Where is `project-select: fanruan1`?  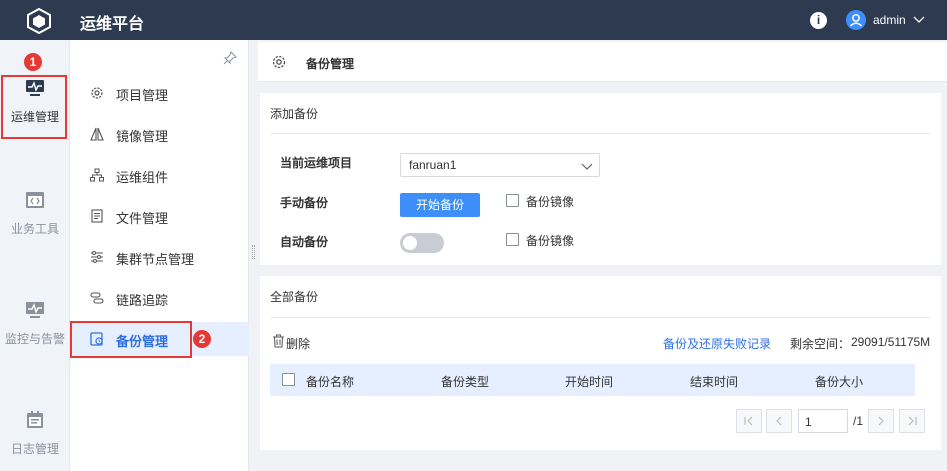
project-select: fanruan1 is located at coordinates (500, 165).